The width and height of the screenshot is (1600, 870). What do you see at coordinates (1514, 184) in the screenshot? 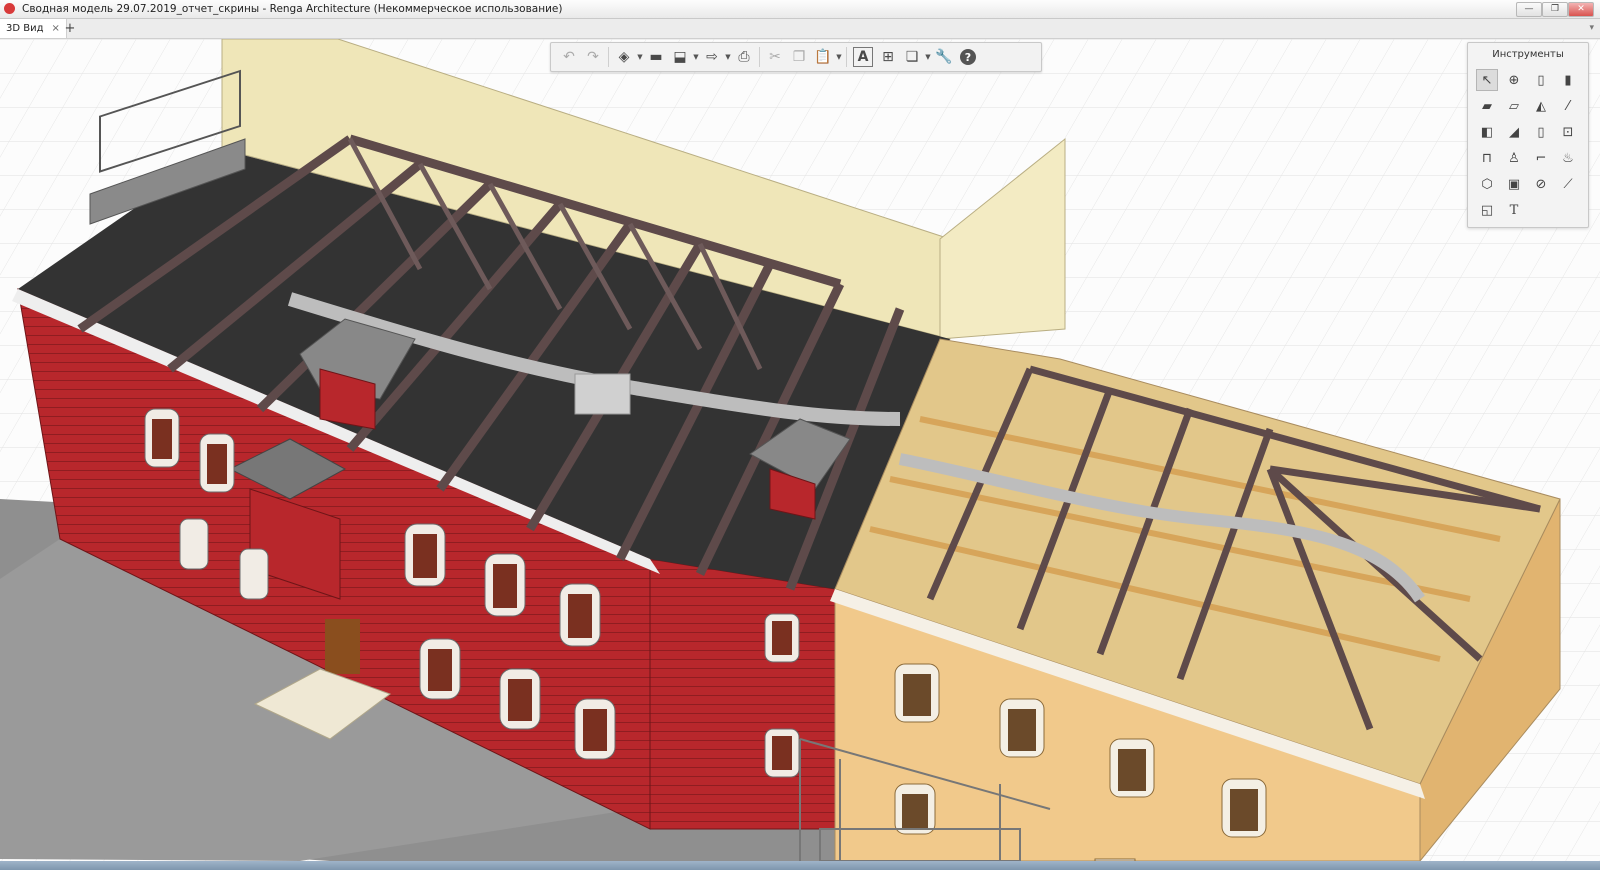
I see `room-icon: ▣` at bounding box center [1514, 184].